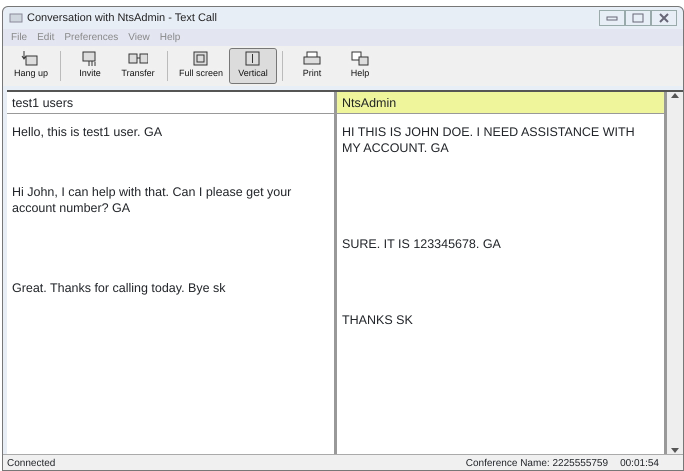  What do you see at coordinates (675, 273) in the screenshot?
I see `scrollbar` at bounding box center [675, 273].